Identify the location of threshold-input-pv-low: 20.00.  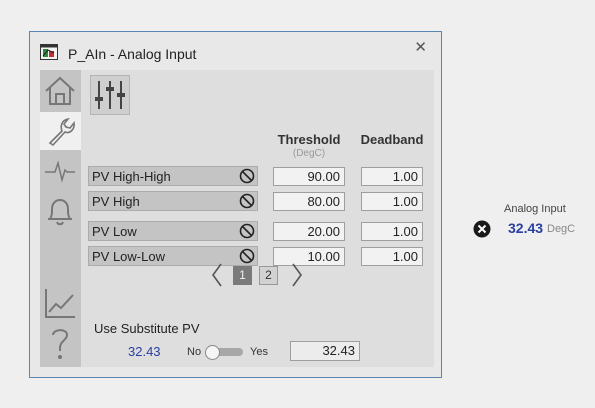
(309, 231).